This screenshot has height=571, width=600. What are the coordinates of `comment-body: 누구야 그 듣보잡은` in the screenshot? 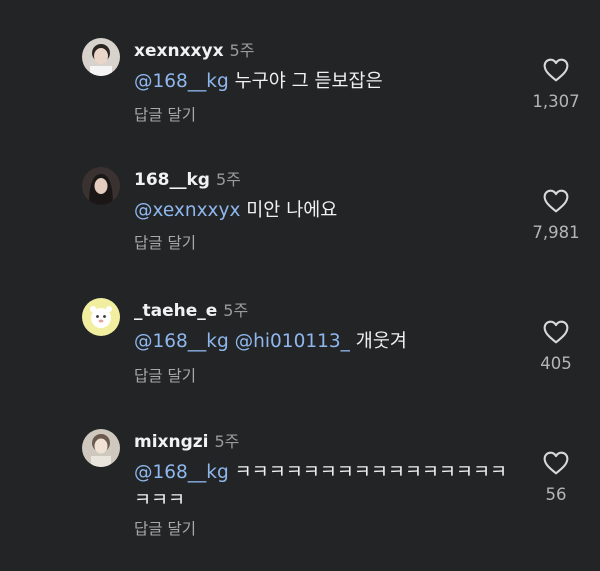 It's located at (305, 81).